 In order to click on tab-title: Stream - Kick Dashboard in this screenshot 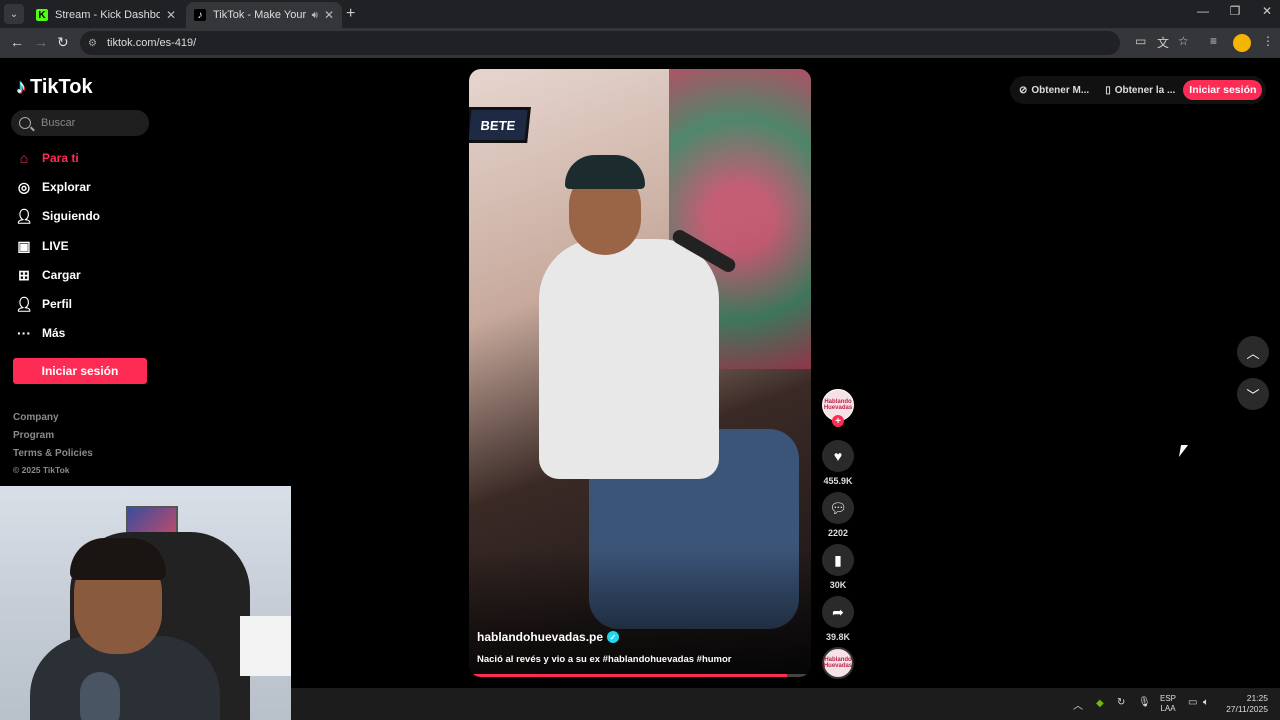, I will do `click(107, 15)`.